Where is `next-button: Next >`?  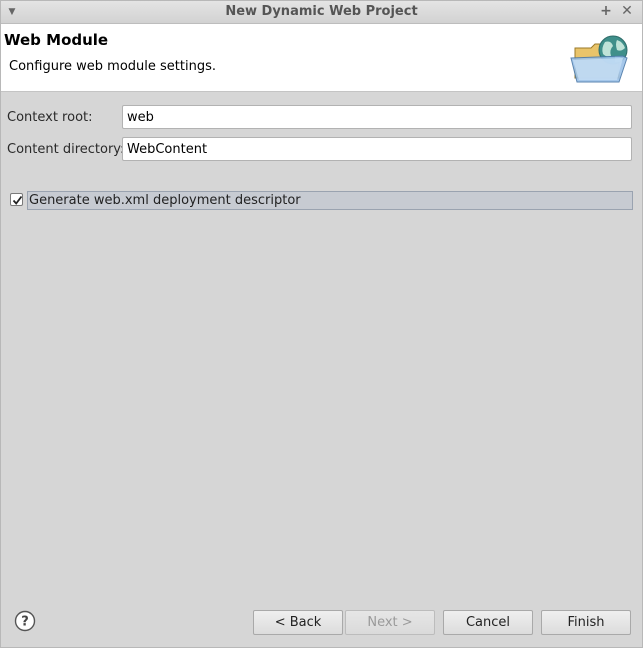 next-button: Next > is located at coordinates (390, 622).